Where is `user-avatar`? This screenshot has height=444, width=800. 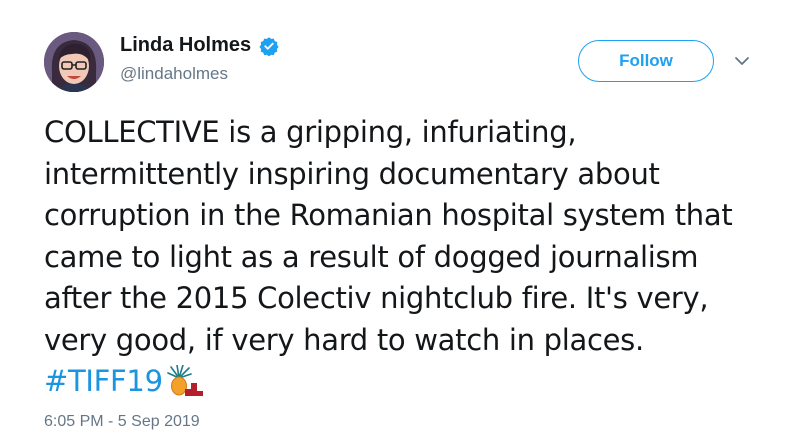 user-avatar is located at coordinates (74, 62).